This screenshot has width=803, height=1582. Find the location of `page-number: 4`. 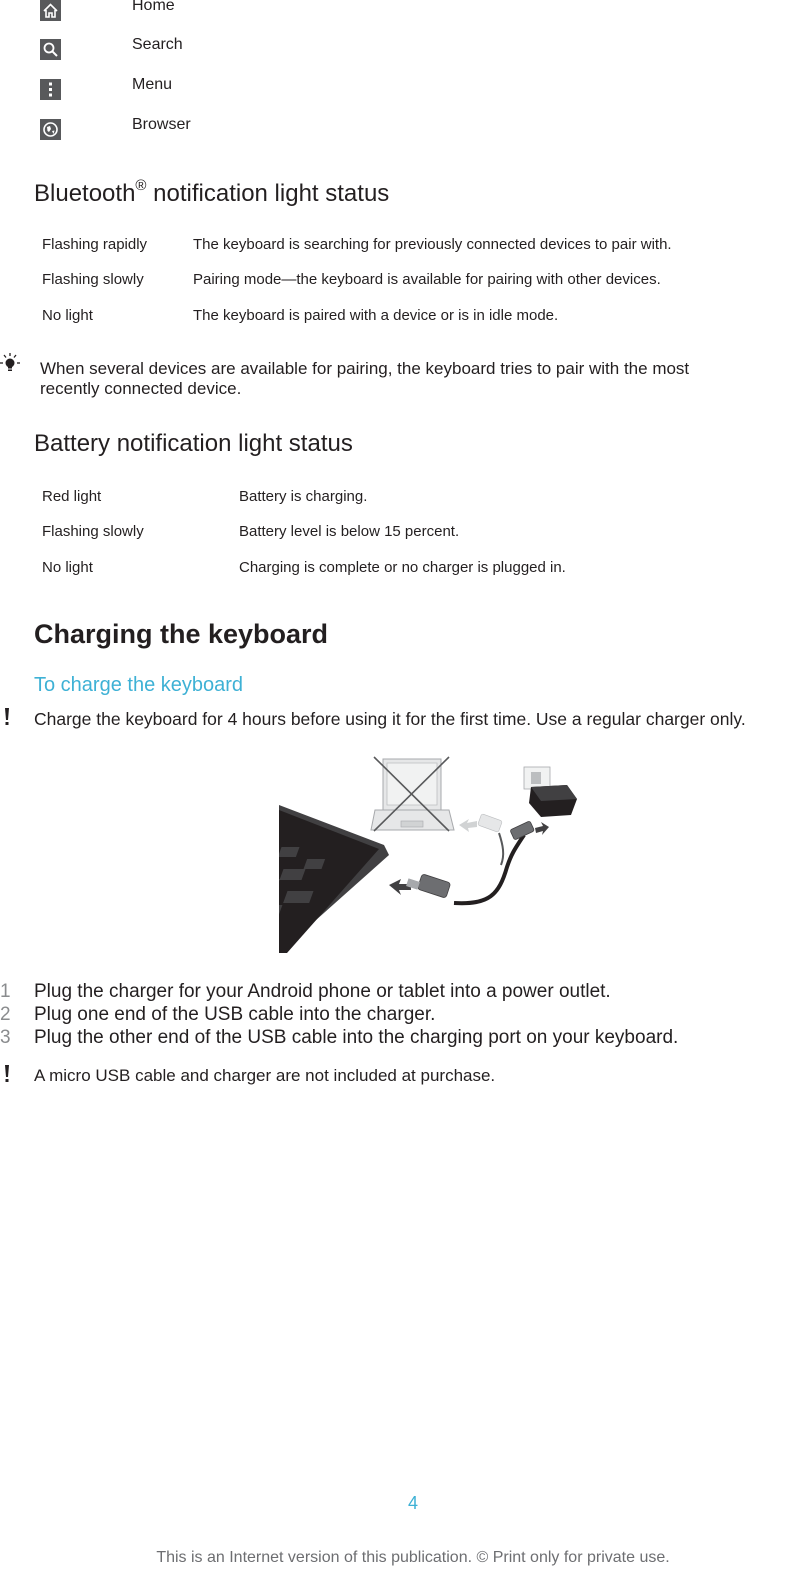

page-number: 4 is located at coordinates (412, 1503).